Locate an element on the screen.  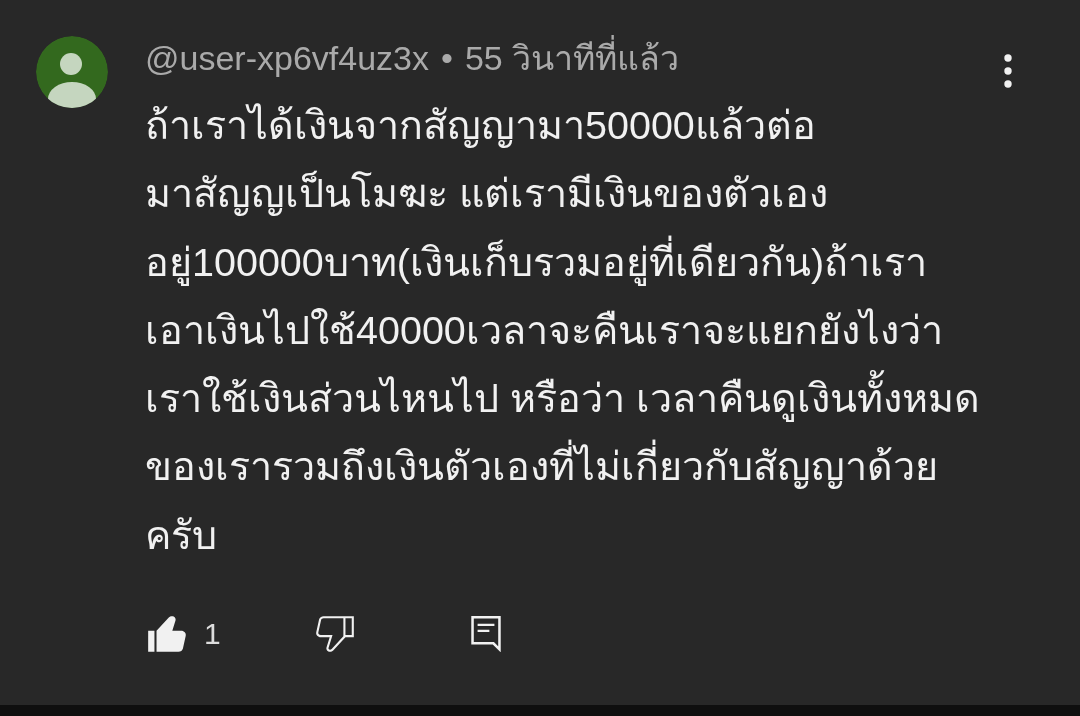
thumbs-down-icon is located at coordinates (335, 634).